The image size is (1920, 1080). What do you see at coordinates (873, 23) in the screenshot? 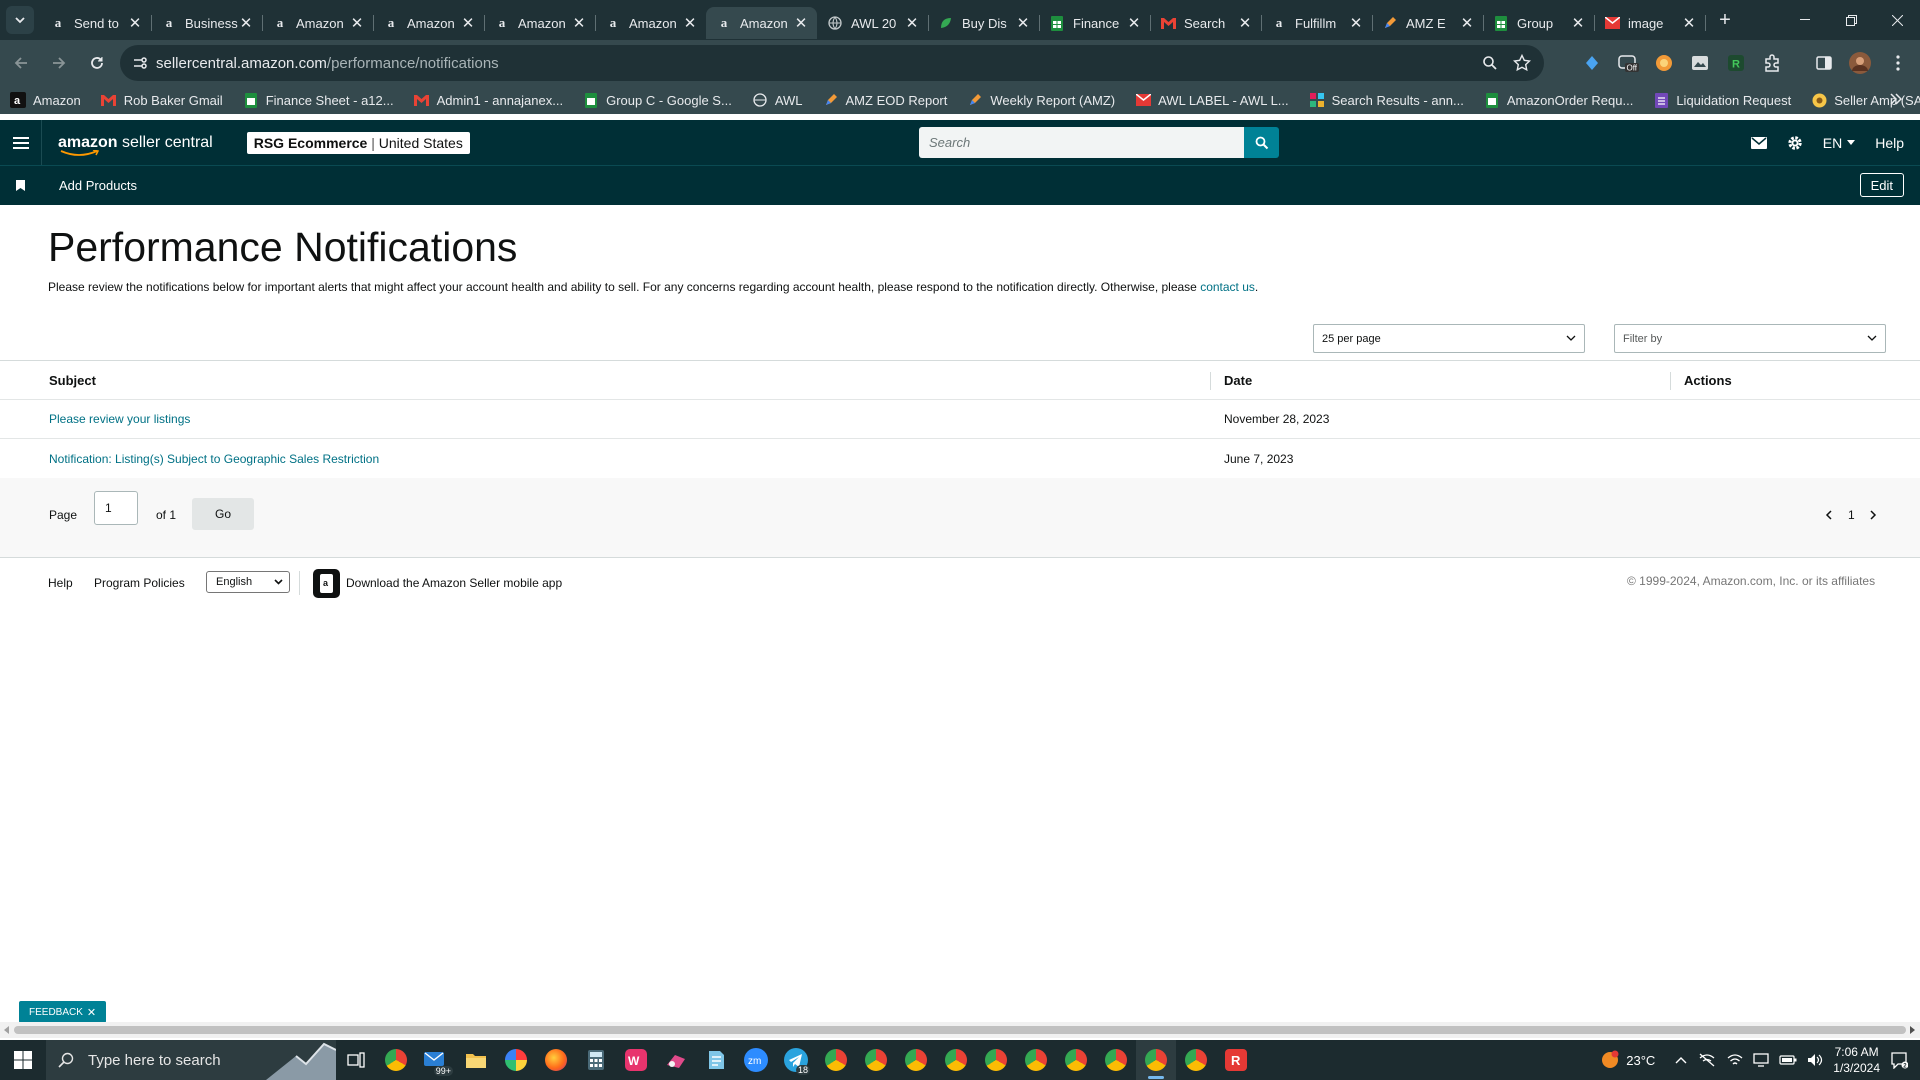
I see `browser-tab: AWL 20 ✕` at bounding box center [873, 23].